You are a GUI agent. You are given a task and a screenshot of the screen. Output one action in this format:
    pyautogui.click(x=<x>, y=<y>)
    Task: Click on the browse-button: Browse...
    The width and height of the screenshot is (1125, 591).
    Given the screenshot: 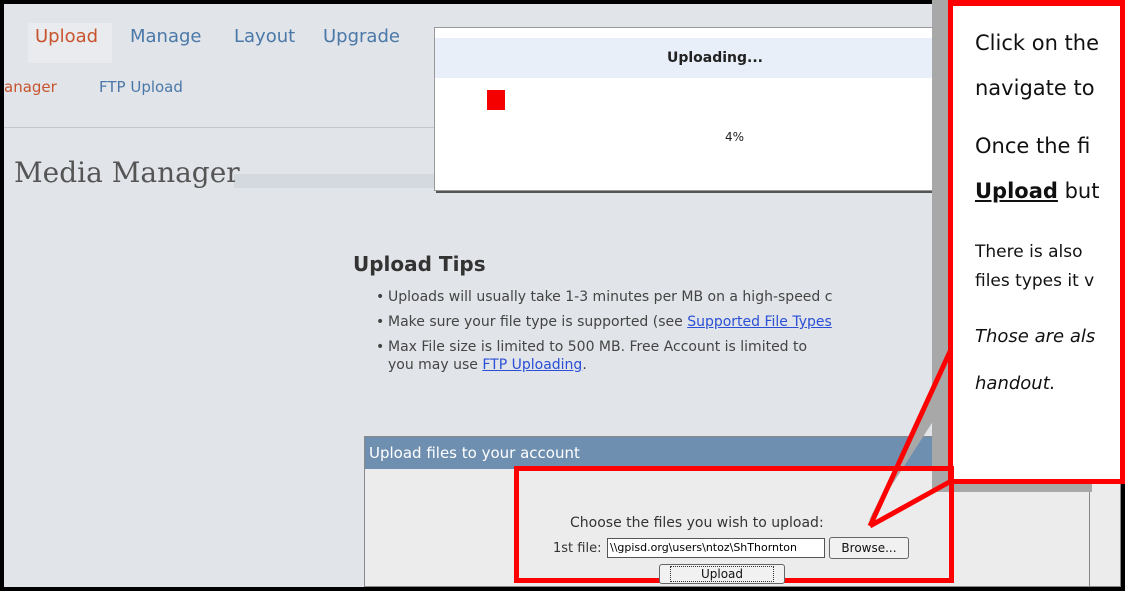 What is the action you would take?
    pyautogui.click(x=869, y=548)
    